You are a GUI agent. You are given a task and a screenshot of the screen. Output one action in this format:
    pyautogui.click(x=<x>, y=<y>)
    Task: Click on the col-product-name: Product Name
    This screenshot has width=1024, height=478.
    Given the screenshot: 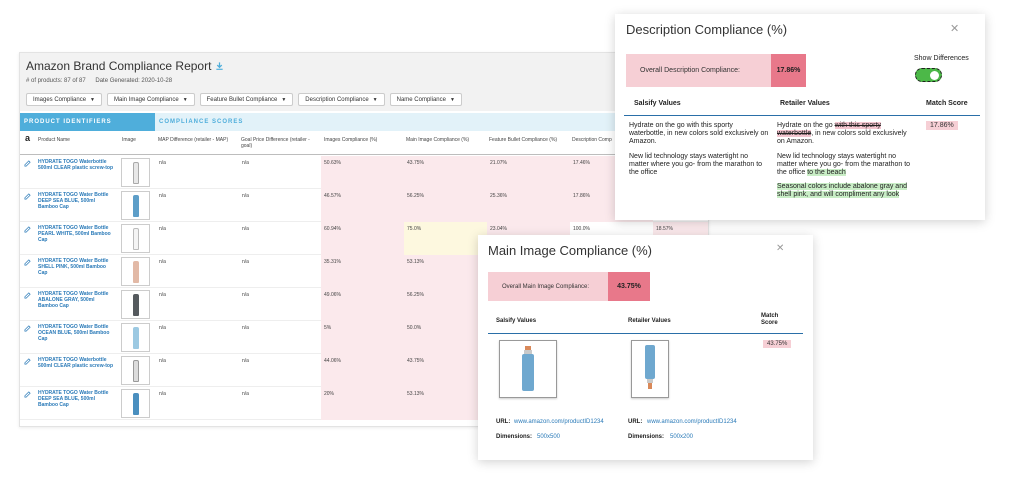 What is the action you would take?
    pyautogui.click(x=54, y=140)
    